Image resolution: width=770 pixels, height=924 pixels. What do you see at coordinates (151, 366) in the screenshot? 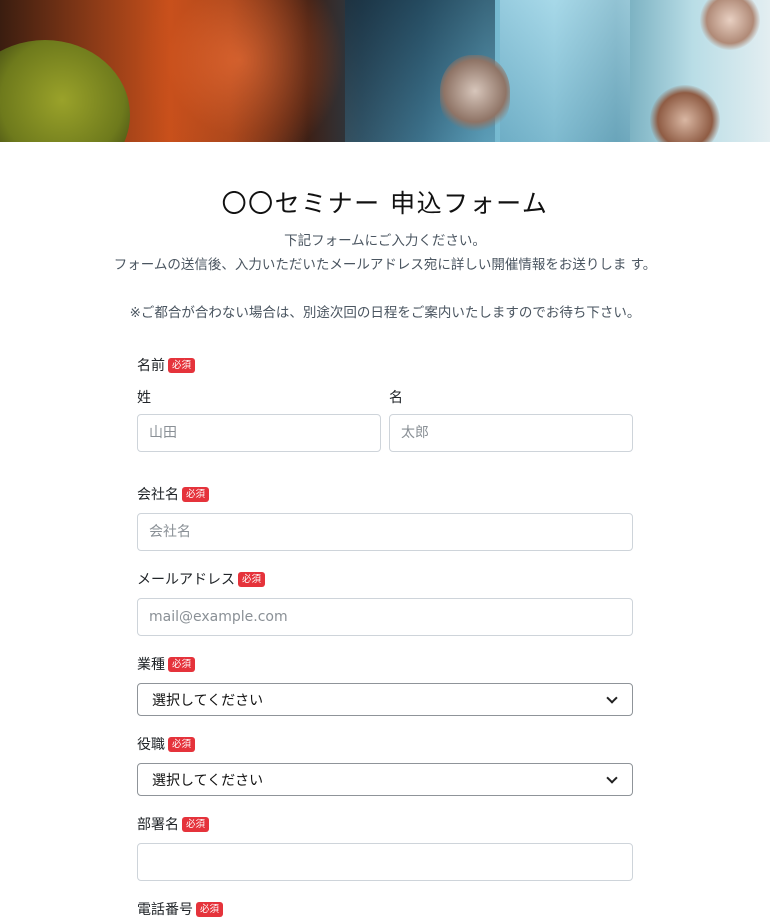
I see `name-label-text: 名前` at bounding box center [151, 366].